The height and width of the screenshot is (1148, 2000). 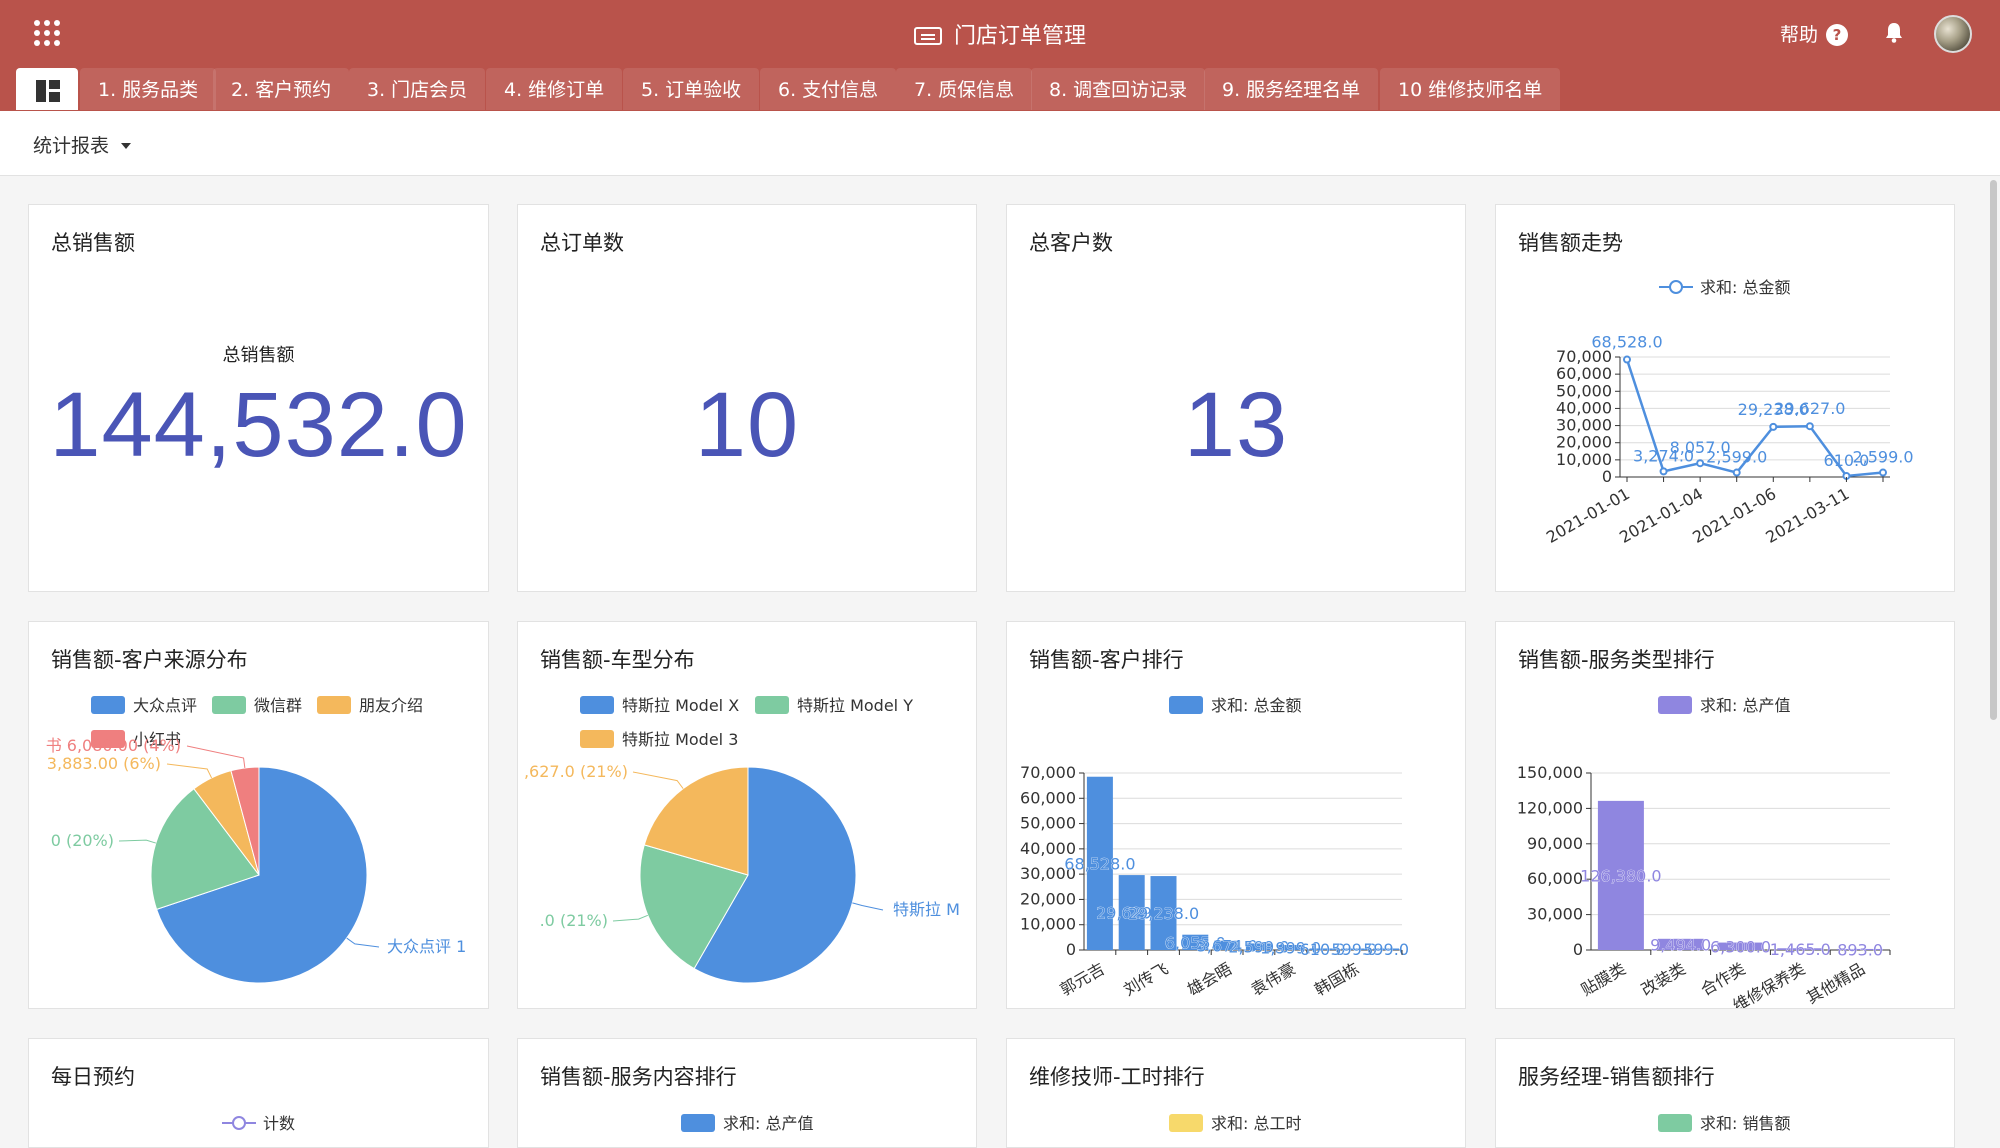 I want to click on kpi-value: 10, so click(x=747, y=425).